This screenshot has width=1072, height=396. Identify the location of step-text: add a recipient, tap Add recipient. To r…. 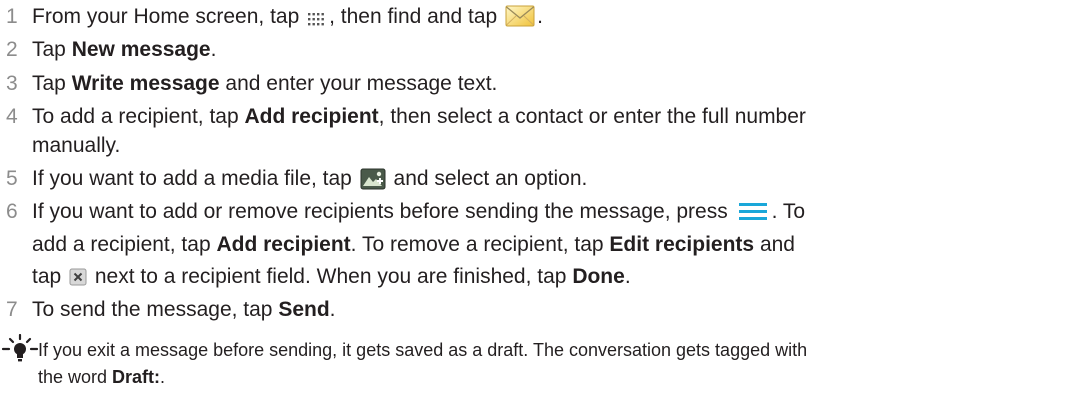
(413, 245).